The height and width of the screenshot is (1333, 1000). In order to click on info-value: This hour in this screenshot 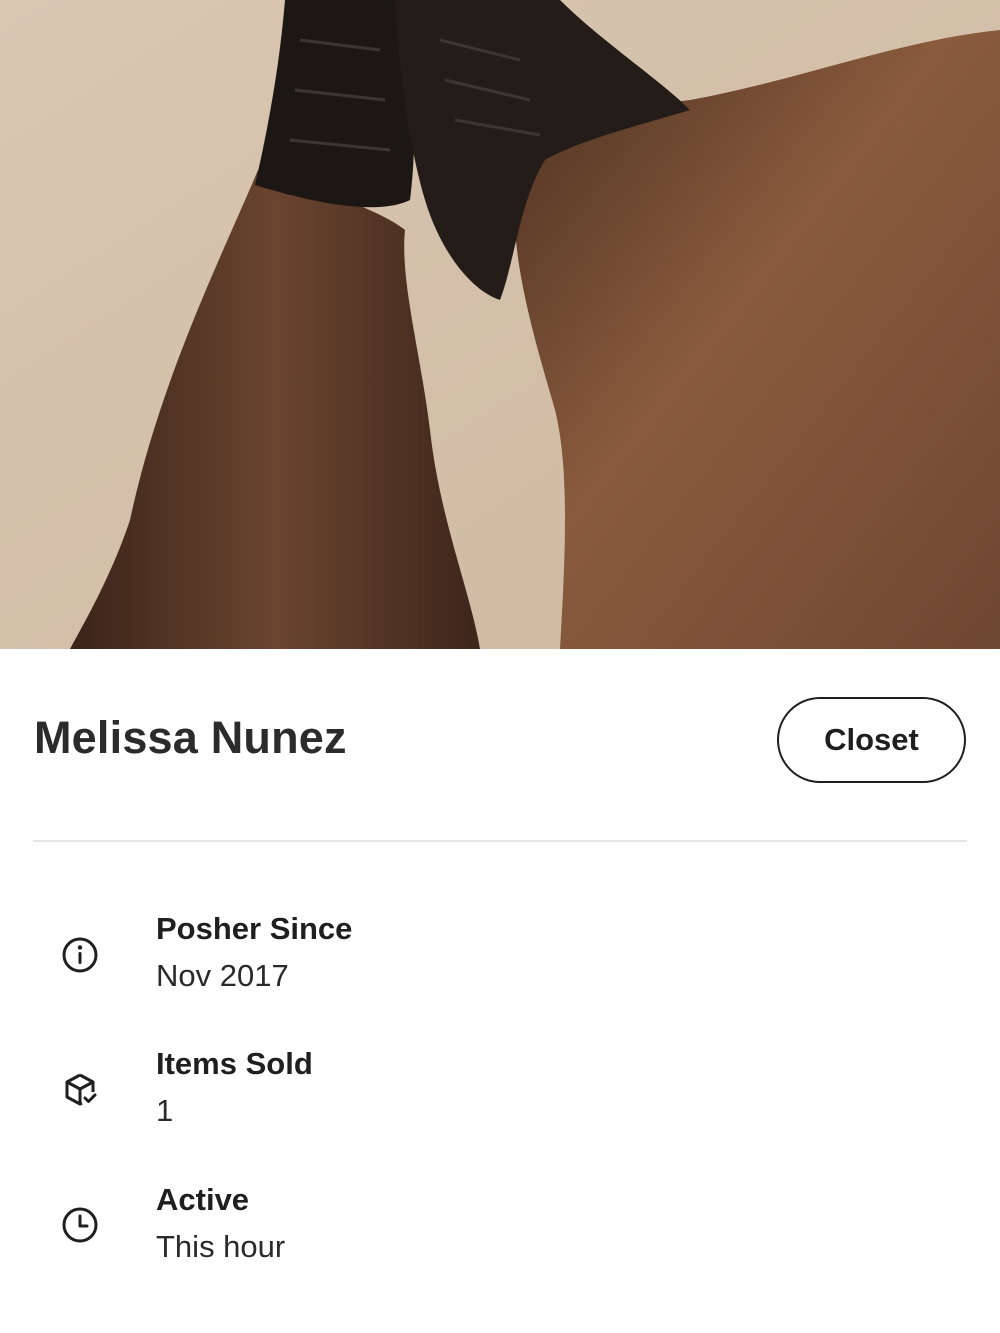, I will do `click(221, 1246)`.